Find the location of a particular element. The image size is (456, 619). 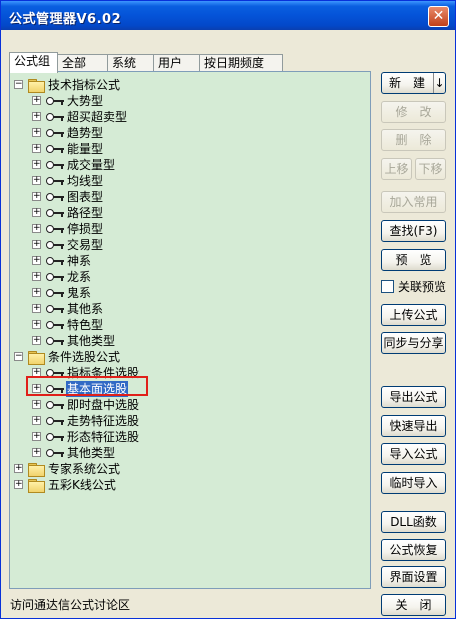

tree-item-label: 能量型 is located at coordinates (85, 149).